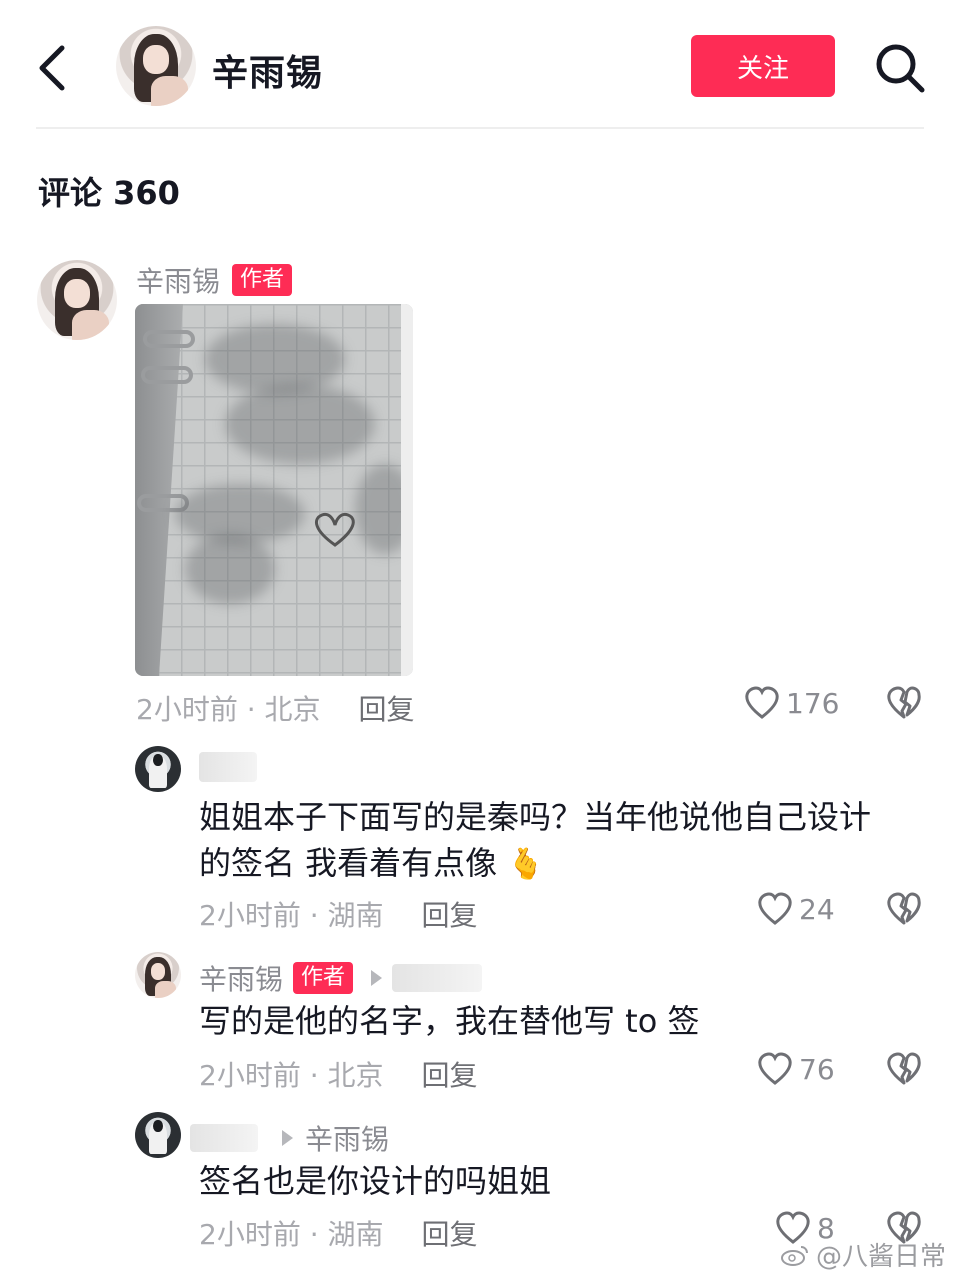 This screenshot has height=1276, width=960. I want to click on comment-meta: 2小时前 · 北京, so click(228, 709).